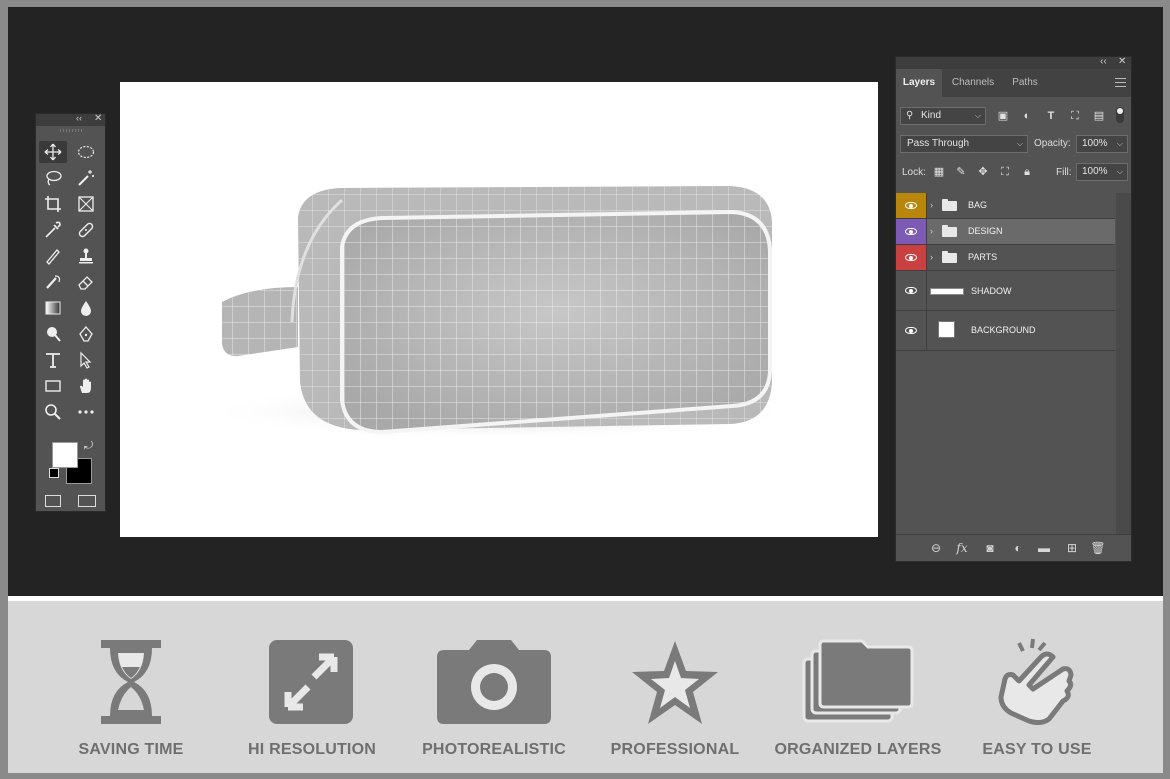 Image resolution: width=1170 pixels, height=779 pixels. Describe the element at coordinates (87, 501) in the screenshot. I see `screen-mode-icon` at that location.